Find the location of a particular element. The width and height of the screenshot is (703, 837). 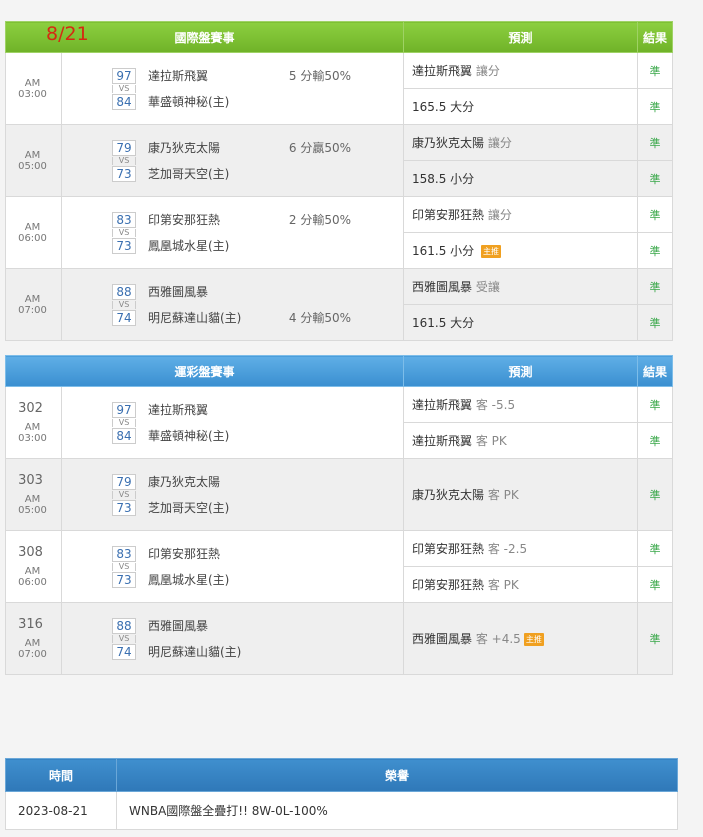

away-score: 88 is located at coordinates (124, 291).